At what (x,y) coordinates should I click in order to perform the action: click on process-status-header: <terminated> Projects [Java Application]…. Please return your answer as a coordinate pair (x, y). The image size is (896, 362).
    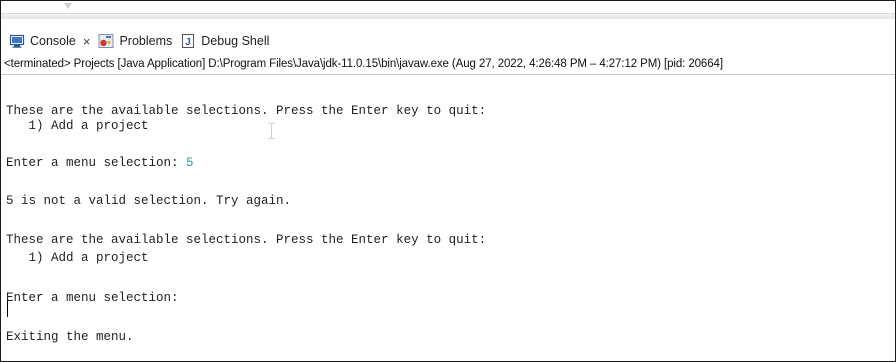
    Looking at the image, I should click on (448, 64).